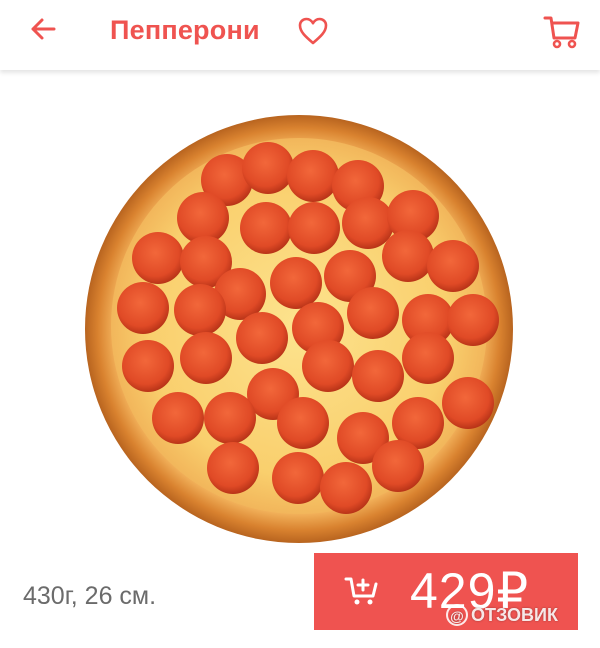  I want to click on weight-size-label: 430г, 26 см., so click(90, 596).